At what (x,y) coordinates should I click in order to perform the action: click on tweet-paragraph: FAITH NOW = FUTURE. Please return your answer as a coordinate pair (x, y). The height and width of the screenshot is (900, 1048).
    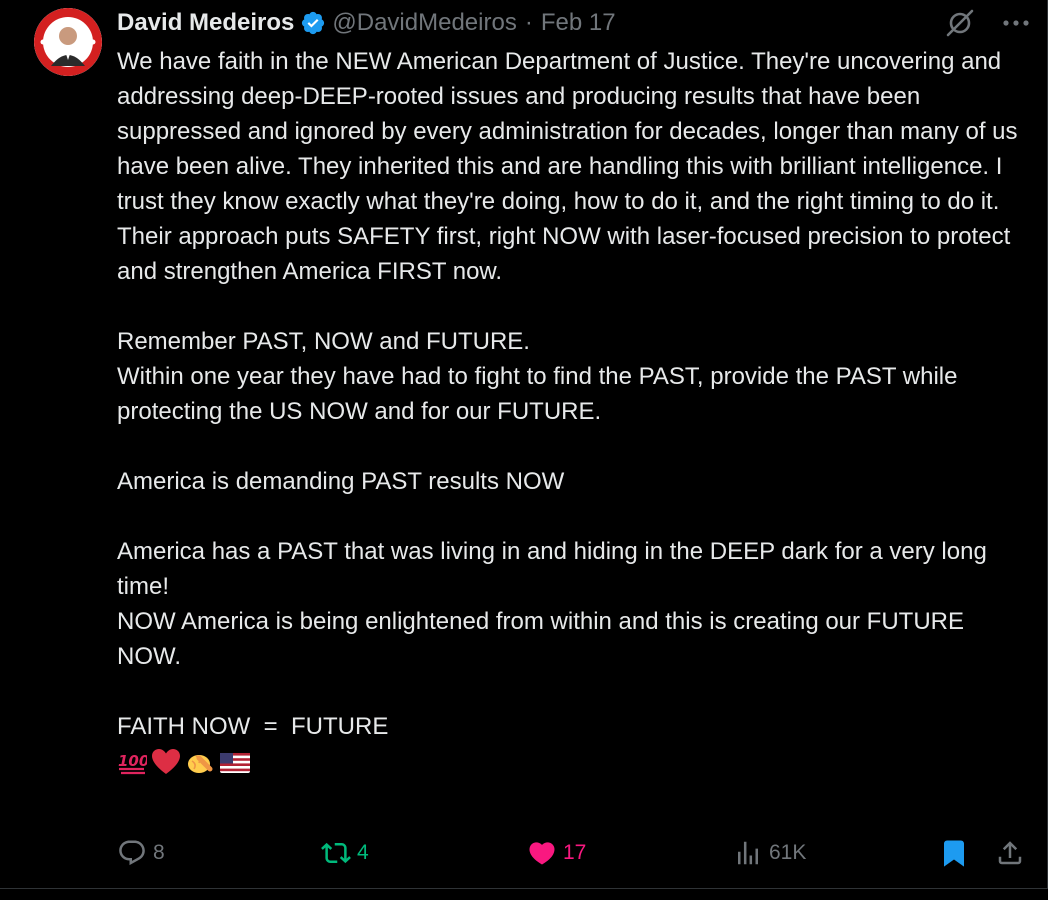
    Looking at the image, I should click on (253, 726).